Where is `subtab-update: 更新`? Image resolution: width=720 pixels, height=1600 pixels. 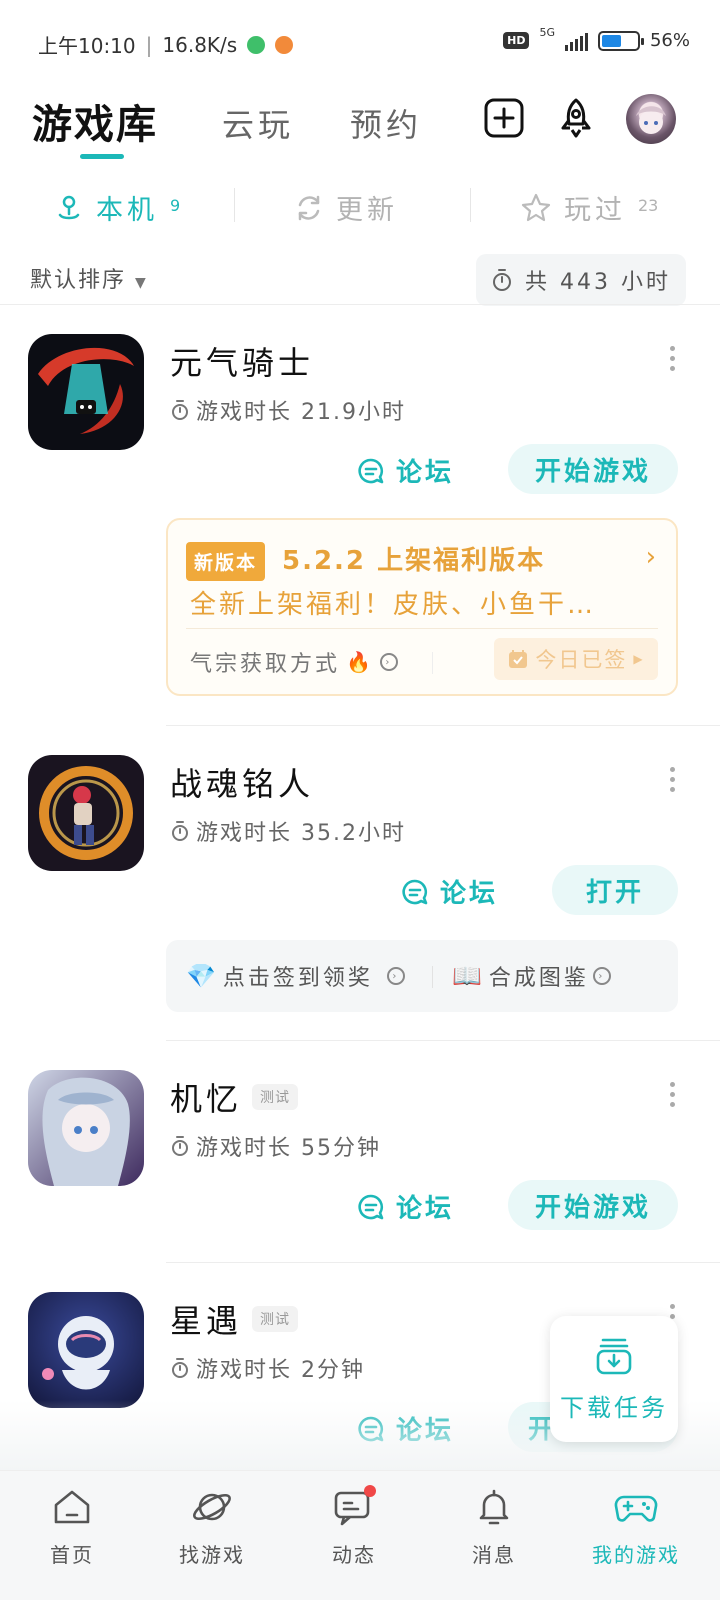
subtab-update: 更新 is located at coordinates (346, 207).